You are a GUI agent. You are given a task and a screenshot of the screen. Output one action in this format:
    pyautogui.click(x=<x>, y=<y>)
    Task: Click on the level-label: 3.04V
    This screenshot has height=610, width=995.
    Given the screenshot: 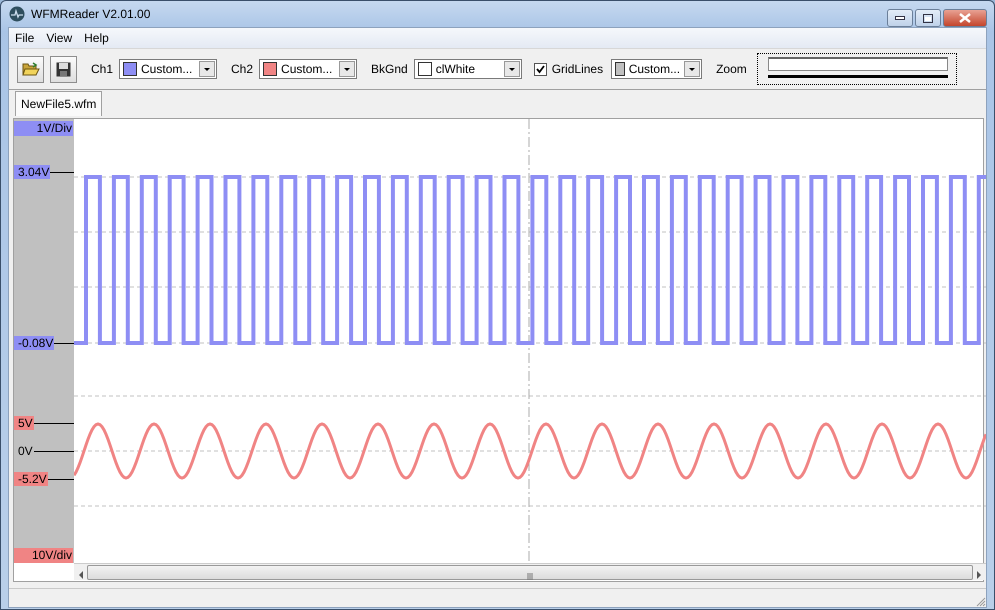 What is the action you would take?
    pyautogui.click(x=32, y=172)
    